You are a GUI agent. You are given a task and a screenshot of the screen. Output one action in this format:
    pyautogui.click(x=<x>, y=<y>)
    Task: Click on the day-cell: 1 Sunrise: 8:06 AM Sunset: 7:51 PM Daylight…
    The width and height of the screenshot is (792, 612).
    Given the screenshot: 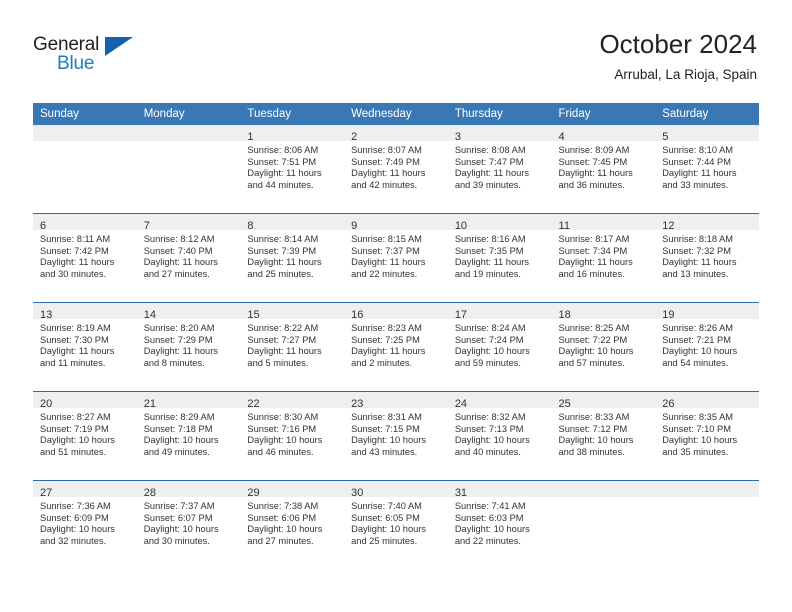 What is the action you would take?
    pyautogui.click(x=292, y=169)
    